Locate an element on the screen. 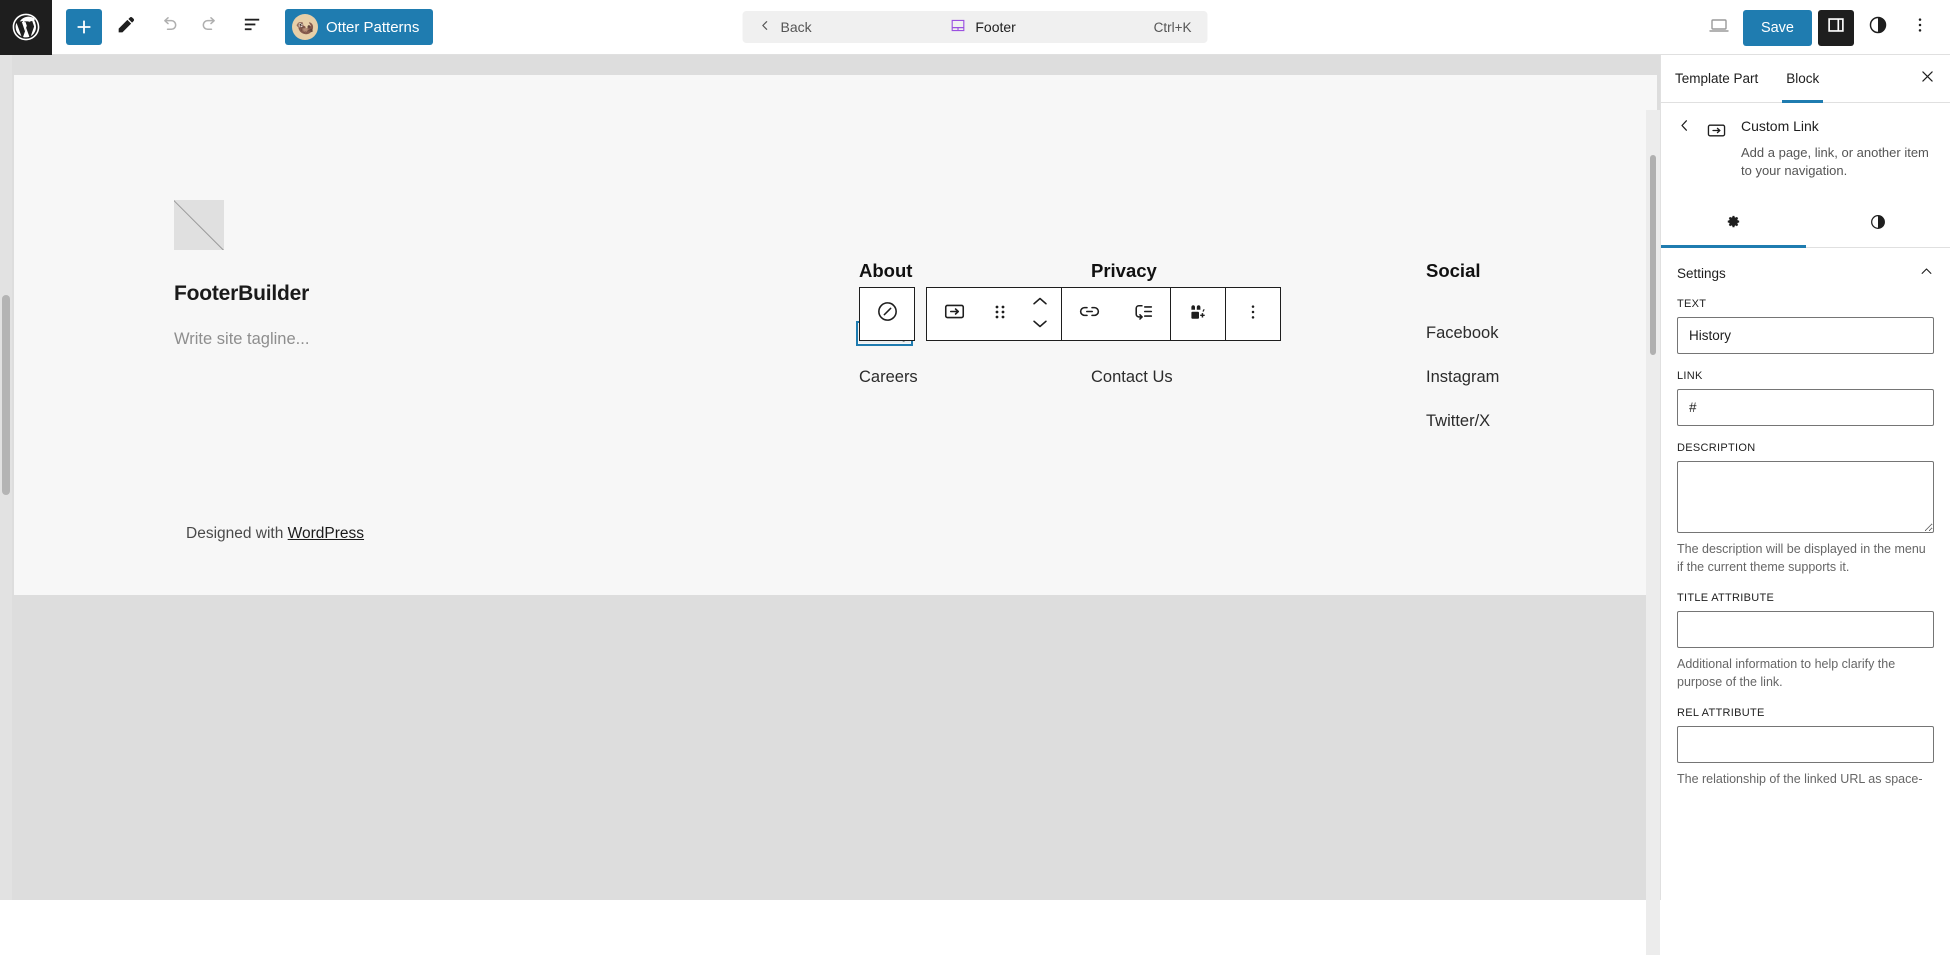 The height and width of the screenshot is (955, 1950). column-heading-privacy: Privacy is located at coordinates (1171, 271).